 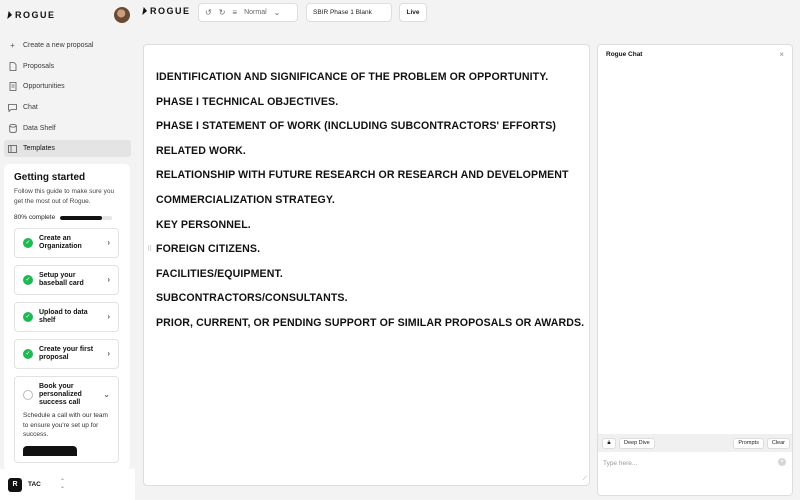 I want to click on rogue-logo: ROGUE, so click(x=31, y=15).